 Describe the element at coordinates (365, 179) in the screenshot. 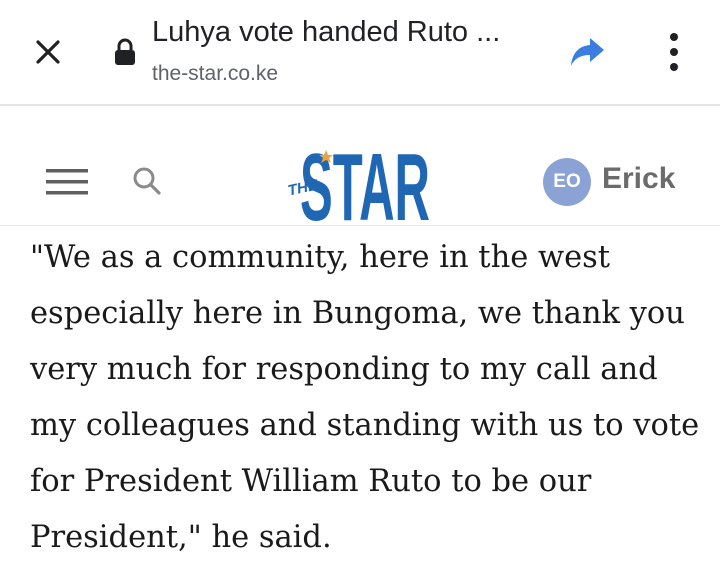

I see `logo-star-text: STAR` at that location.